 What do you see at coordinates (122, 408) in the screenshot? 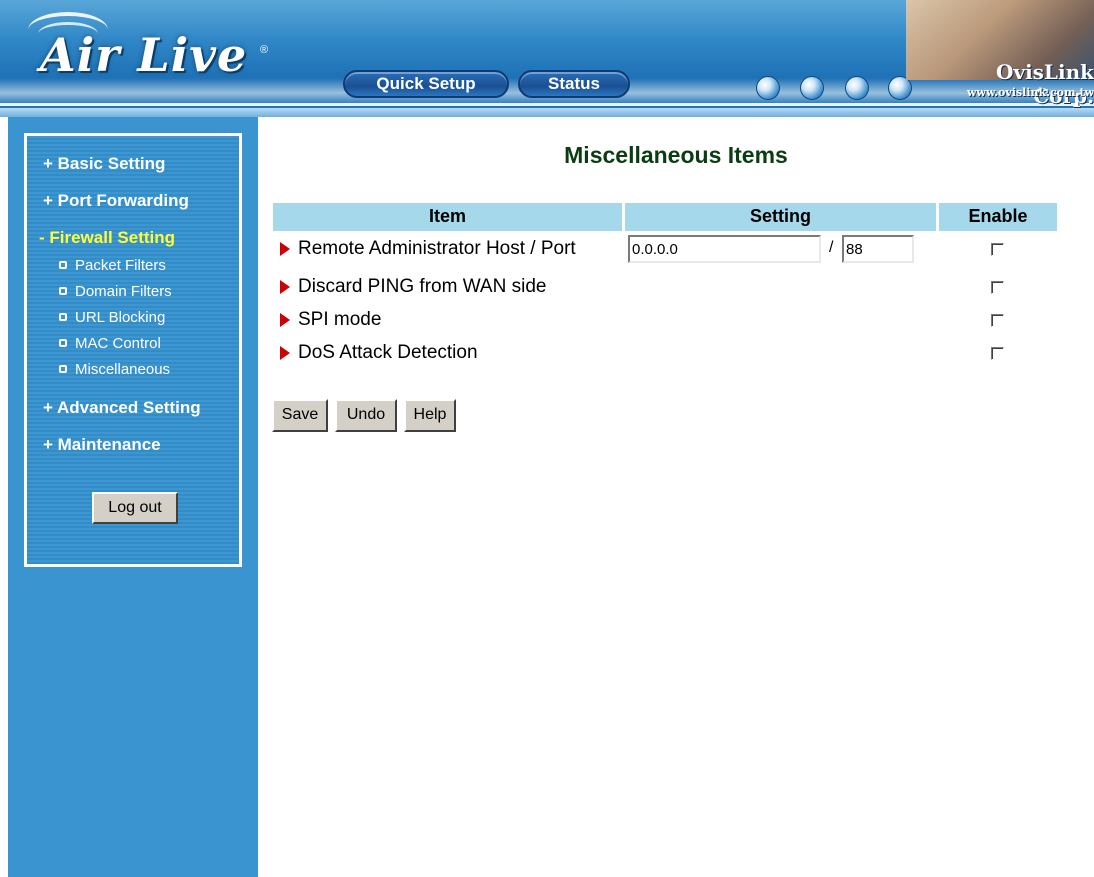
I see `sidebar-item-advanced-setting: + Advanced Setting` at bounding box center [122, 408].